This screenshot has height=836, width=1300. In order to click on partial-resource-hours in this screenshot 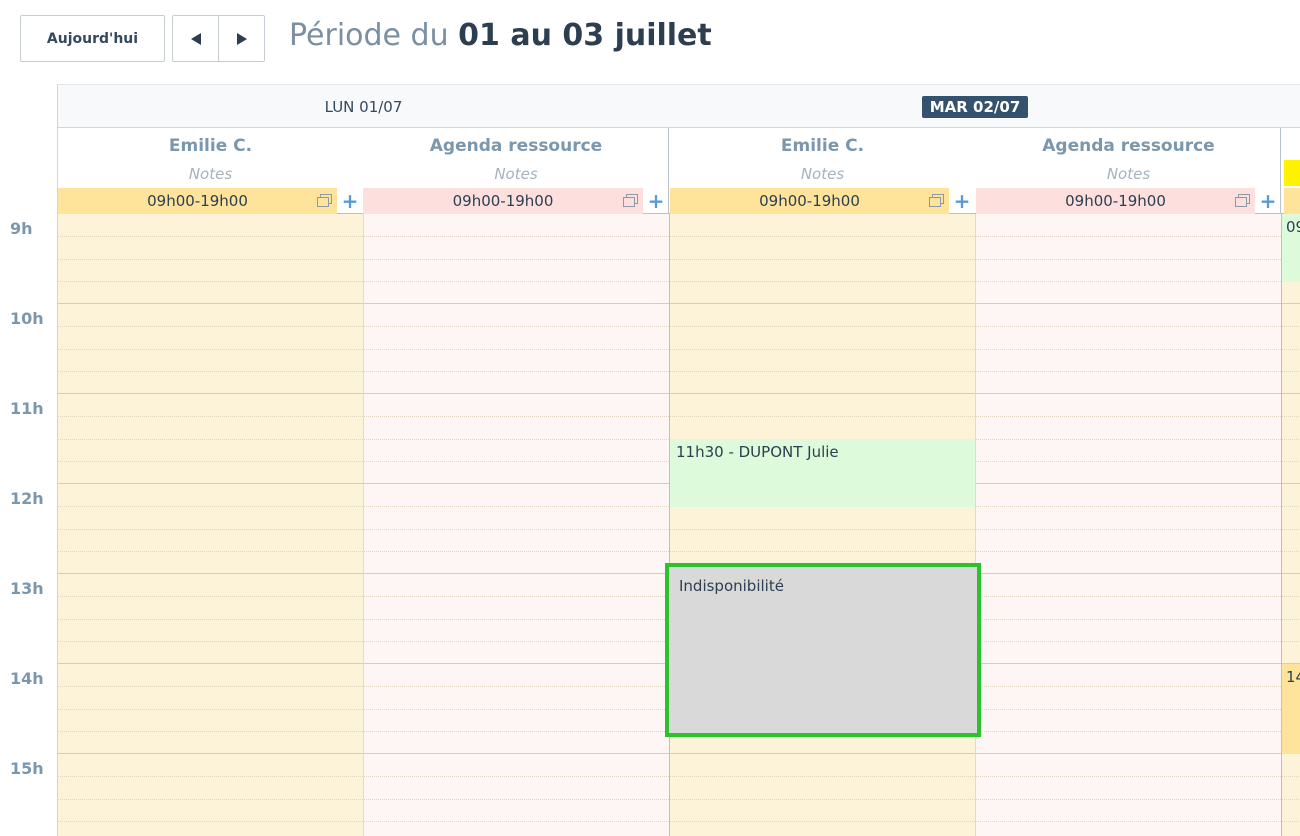, I will do `click(1292, 201)`.